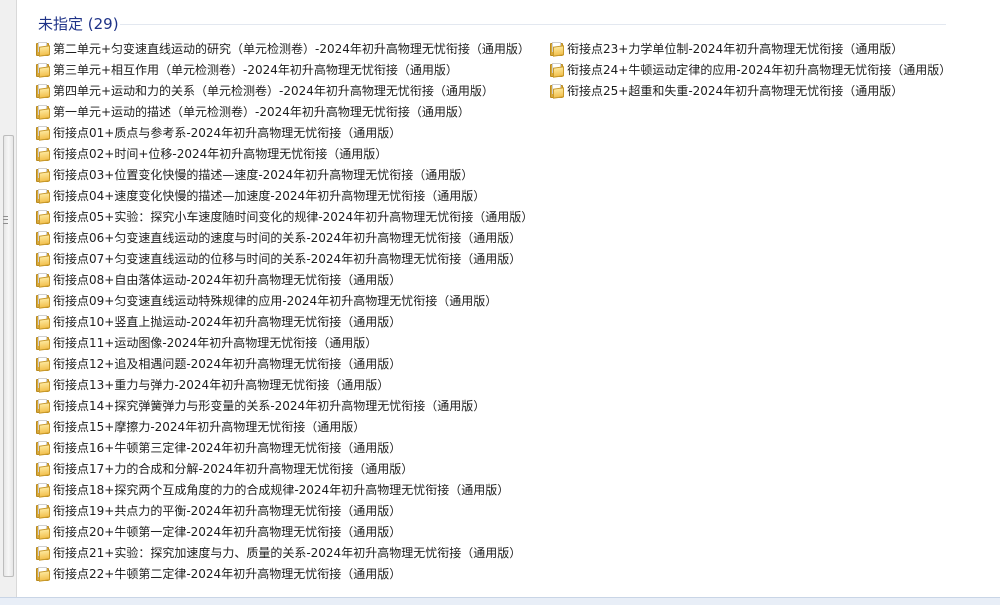 The height and width of the screenshot is (605, 1000). What do you see at coordinates (759, 70) in the screenshot?
I see `file-name: 衔接点24+牛顿运动定律的应用-2024年初升高物理无忧衔接（通用版）` at bounding box center [759, 70].